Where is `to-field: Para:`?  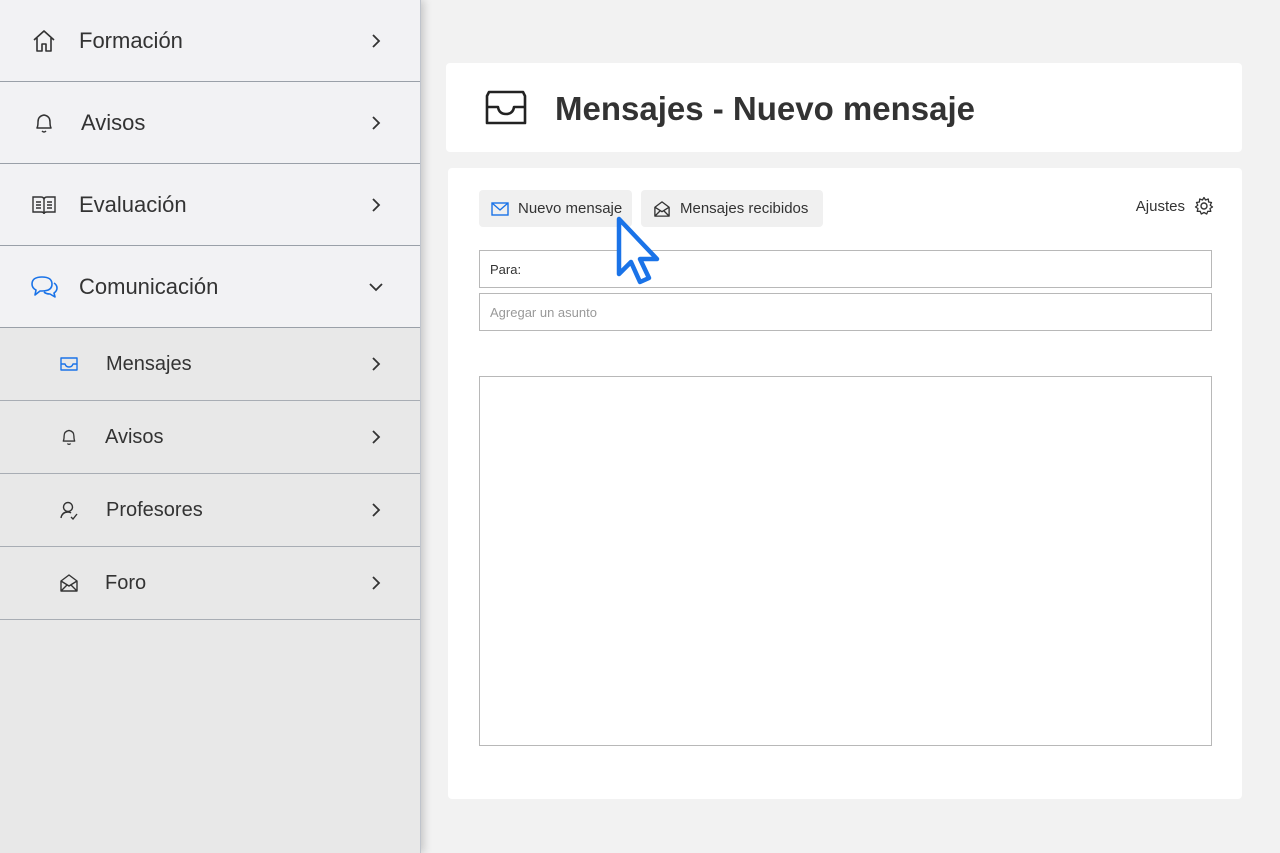
to-field: Para: is located at coordinates (845, 269).